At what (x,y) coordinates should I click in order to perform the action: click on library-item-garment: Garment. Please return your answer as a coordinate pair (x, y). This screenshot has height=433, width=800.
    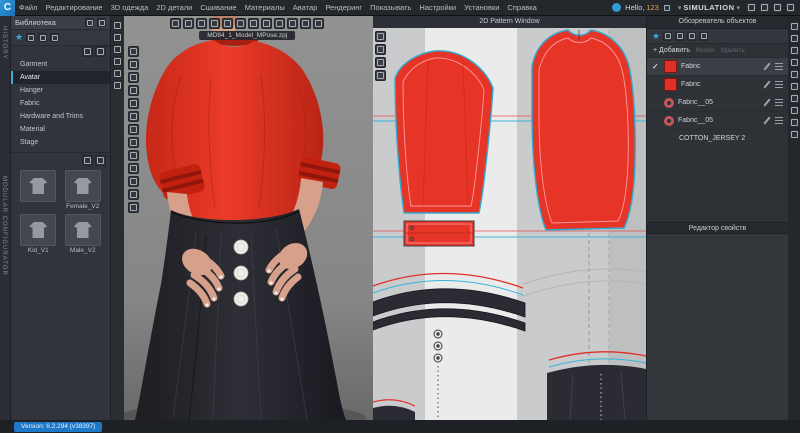
    Looking at the image, I should click on (60, 64).